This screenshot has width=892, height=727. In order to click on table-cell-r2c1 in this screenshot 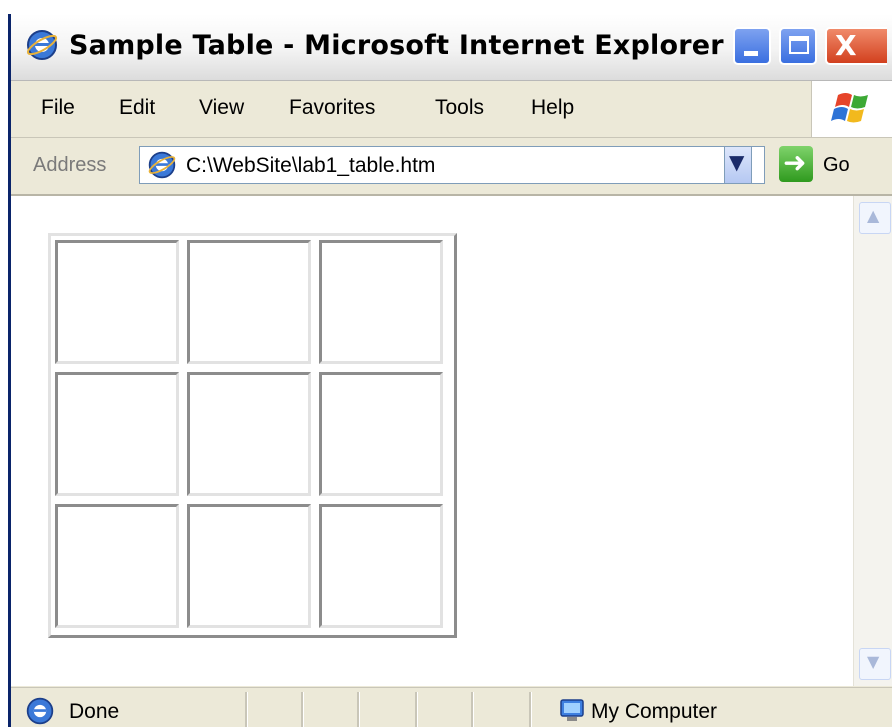, I will do `click(117, 434)`.